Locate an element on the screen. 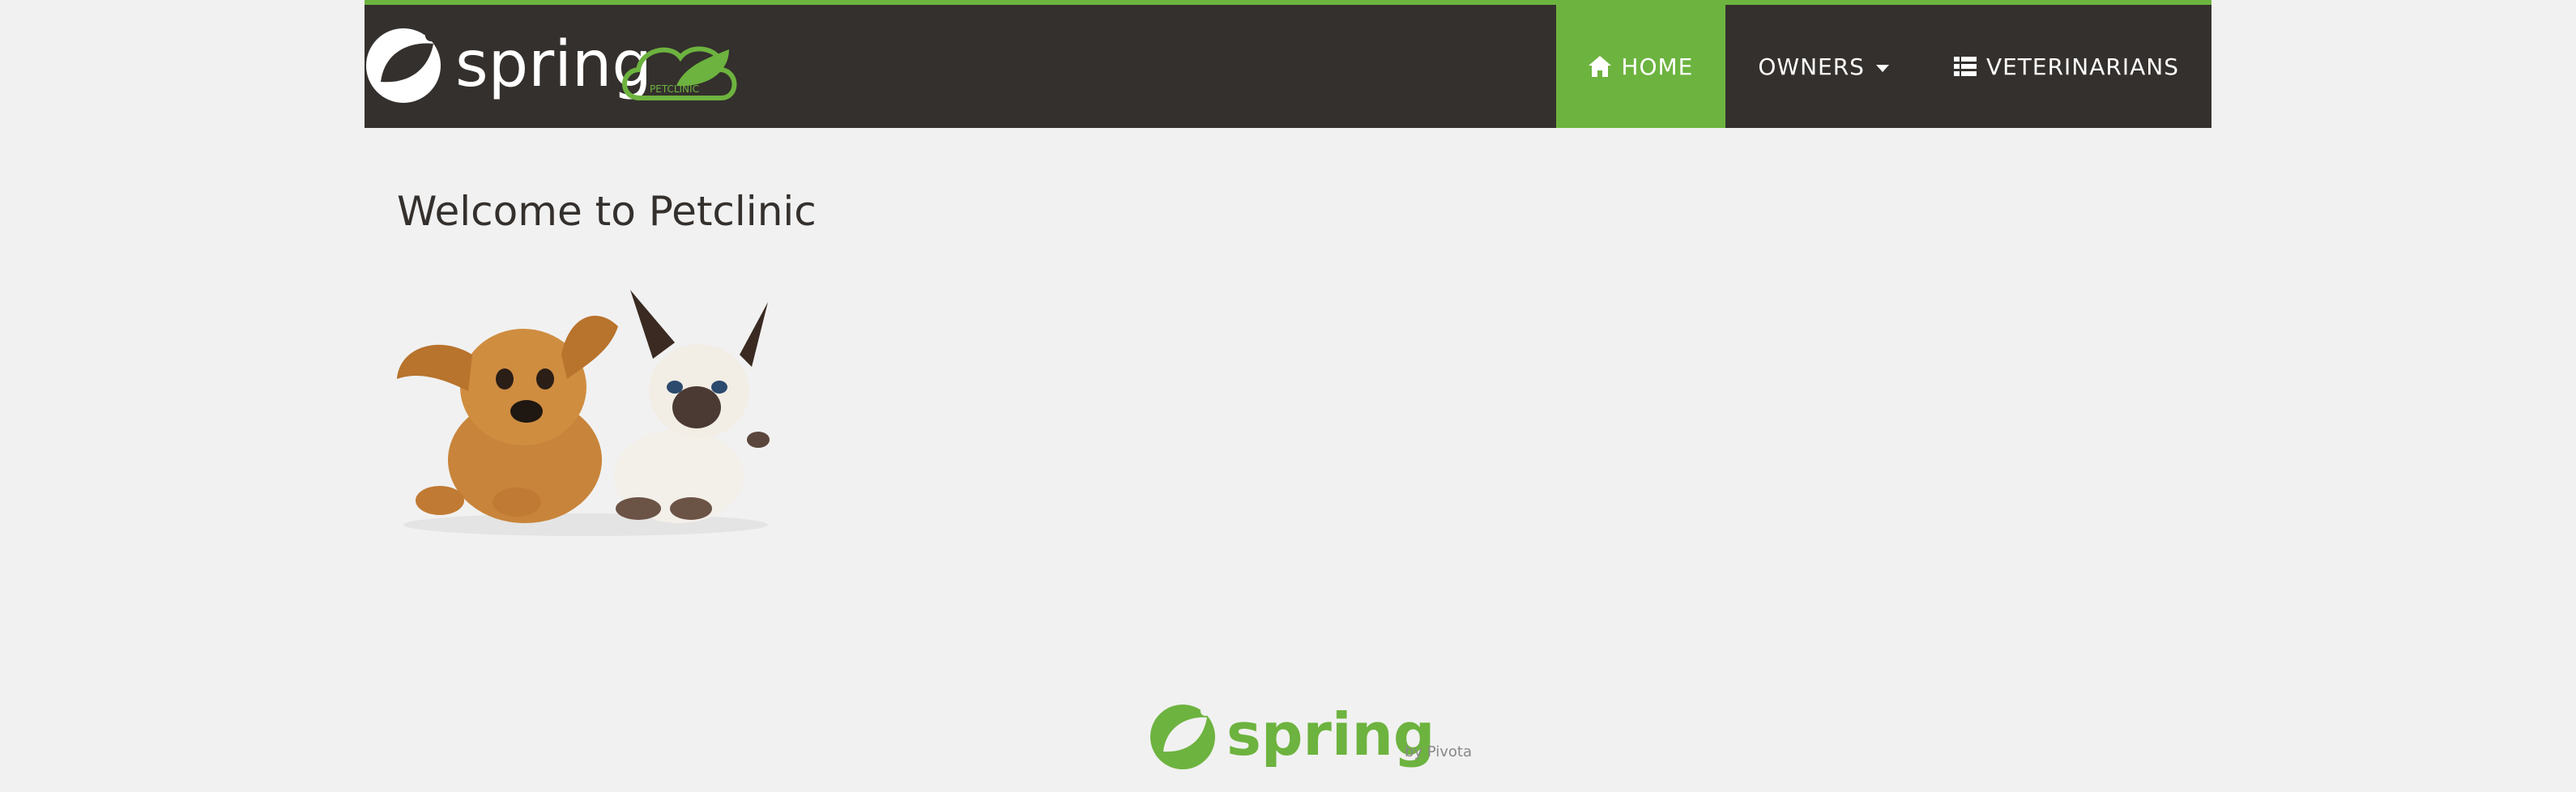 The height and width of the screenshot is (792, 2576). nav-owners: OWNERS is located at coordinates (1823, 66).